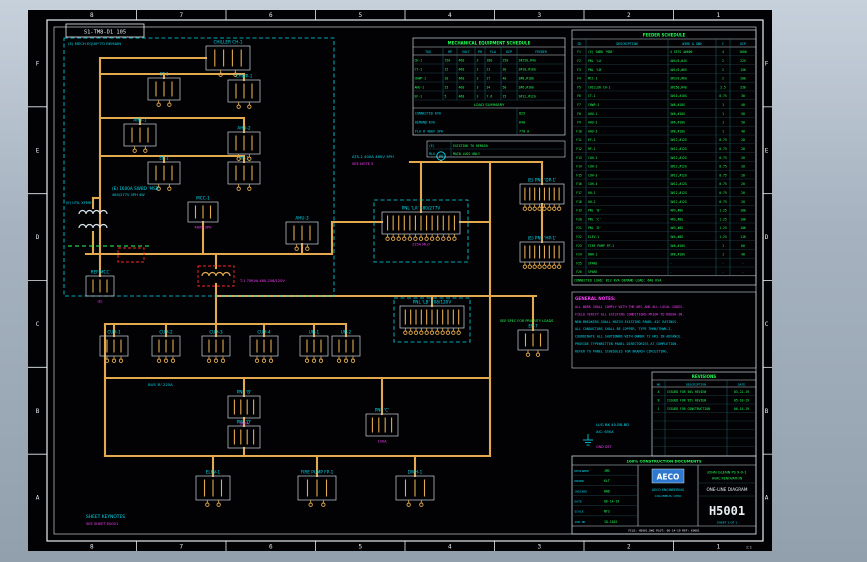 The width and height of the screenshot is (867, 562). What do you see at coordinates (38, 63) in the screenshot?
I see `zone-row-left: F` at bounding box center [38, 63].